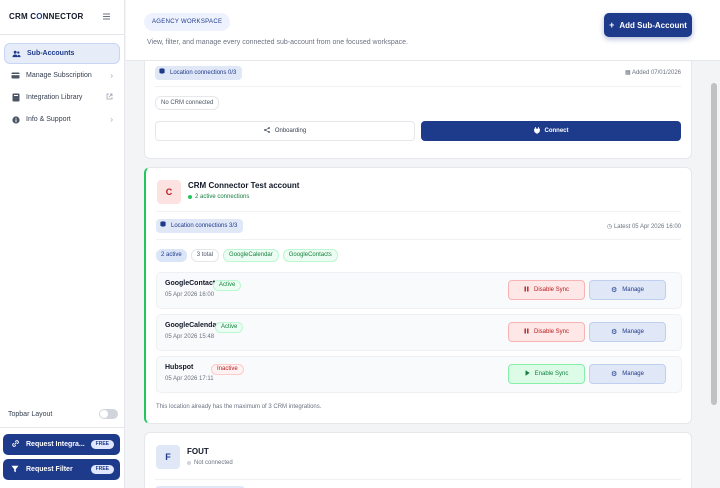 The image size is (720, 488). I want to click on tag-integration: GoogleCalendar, so click(251, 255).